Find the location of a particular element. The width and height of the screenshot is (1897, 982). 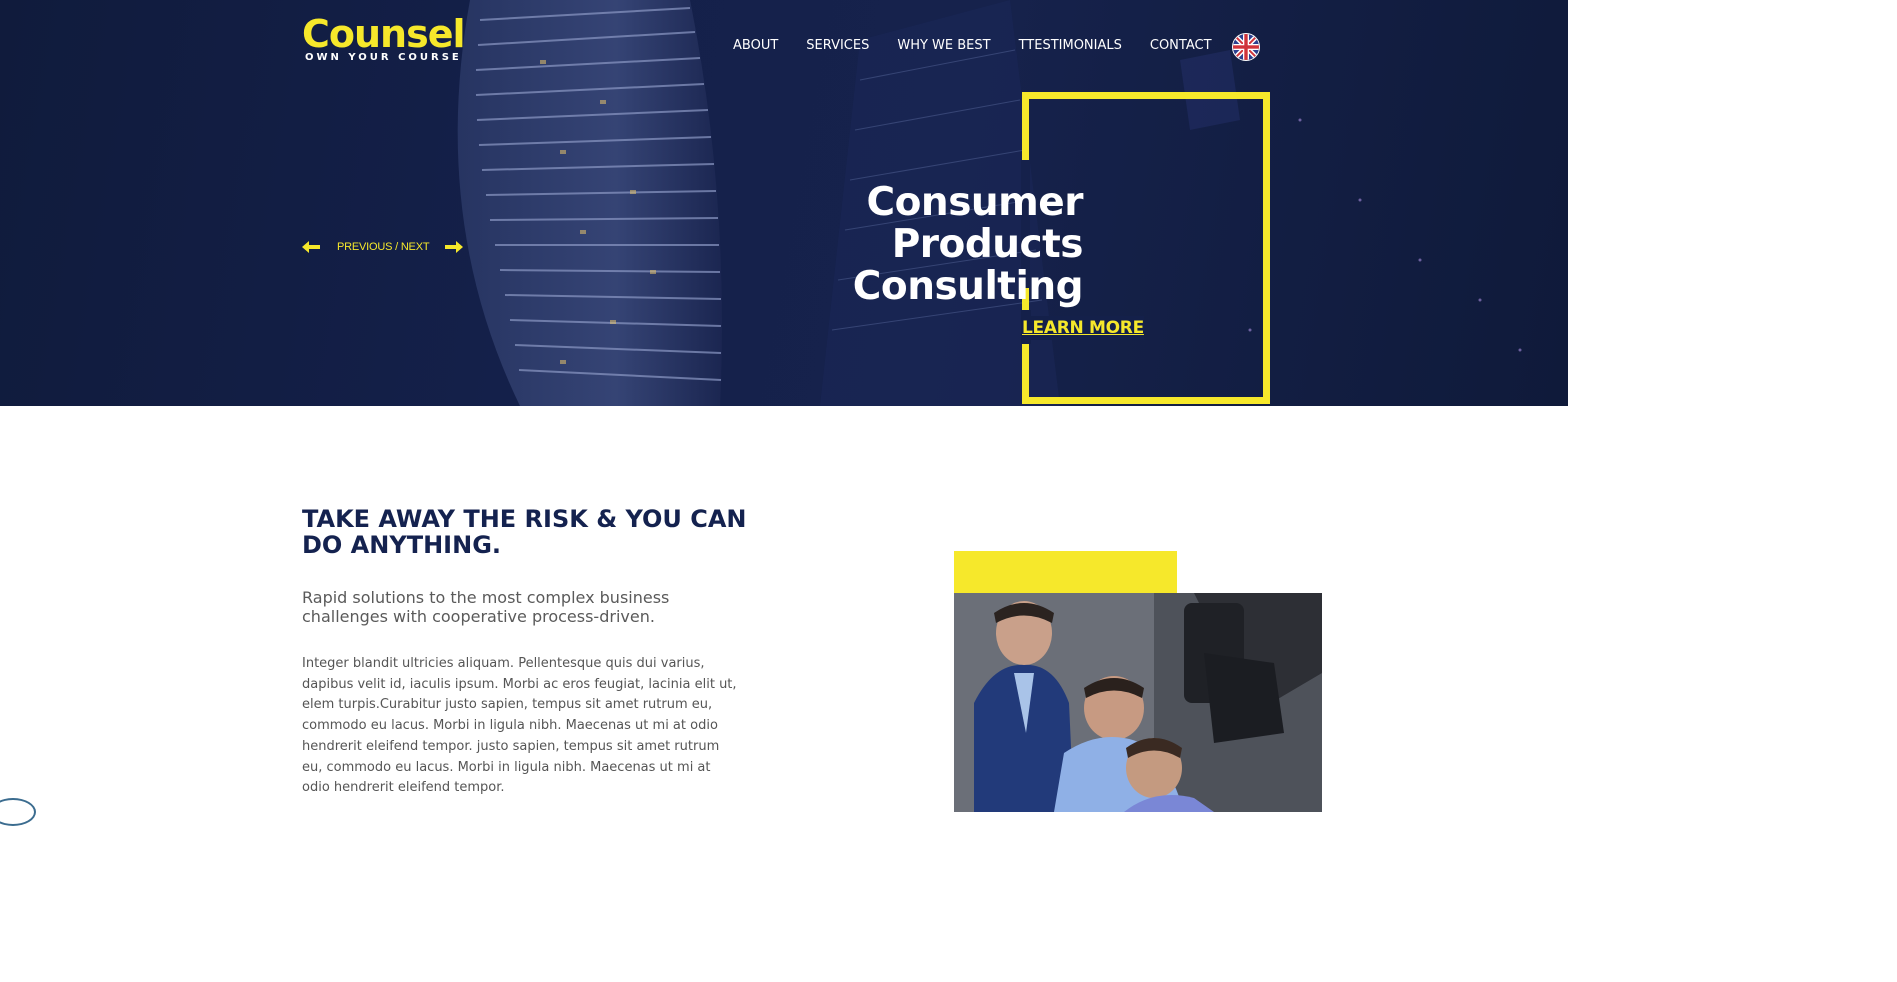

cookie-badge is located at coordinates (18, 812).